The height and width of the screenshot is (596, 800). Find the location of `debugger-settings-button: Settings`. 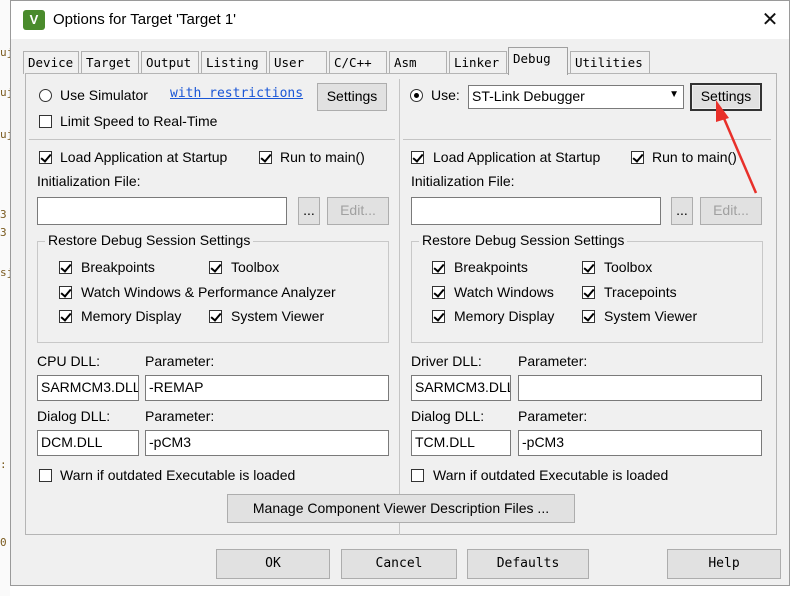

debugger-settings-button: Settings is located at coordinates (726, 97).